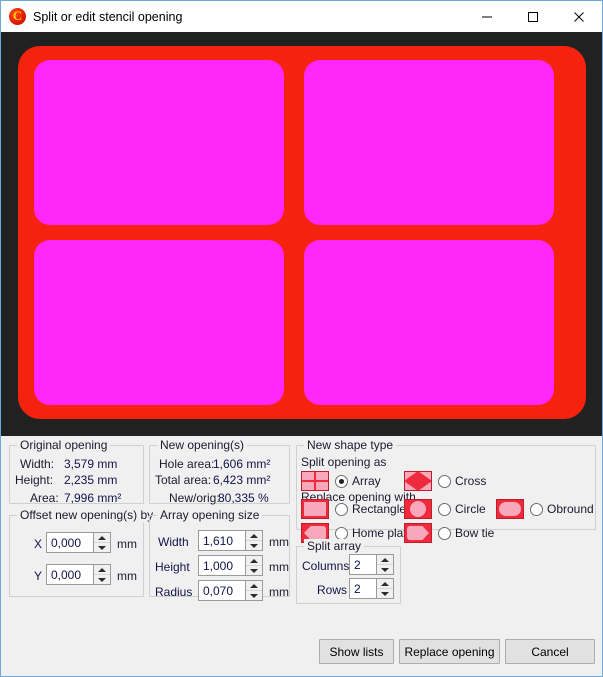  I want to click on original-area-value: 7,996 mm², so click(93, 498).